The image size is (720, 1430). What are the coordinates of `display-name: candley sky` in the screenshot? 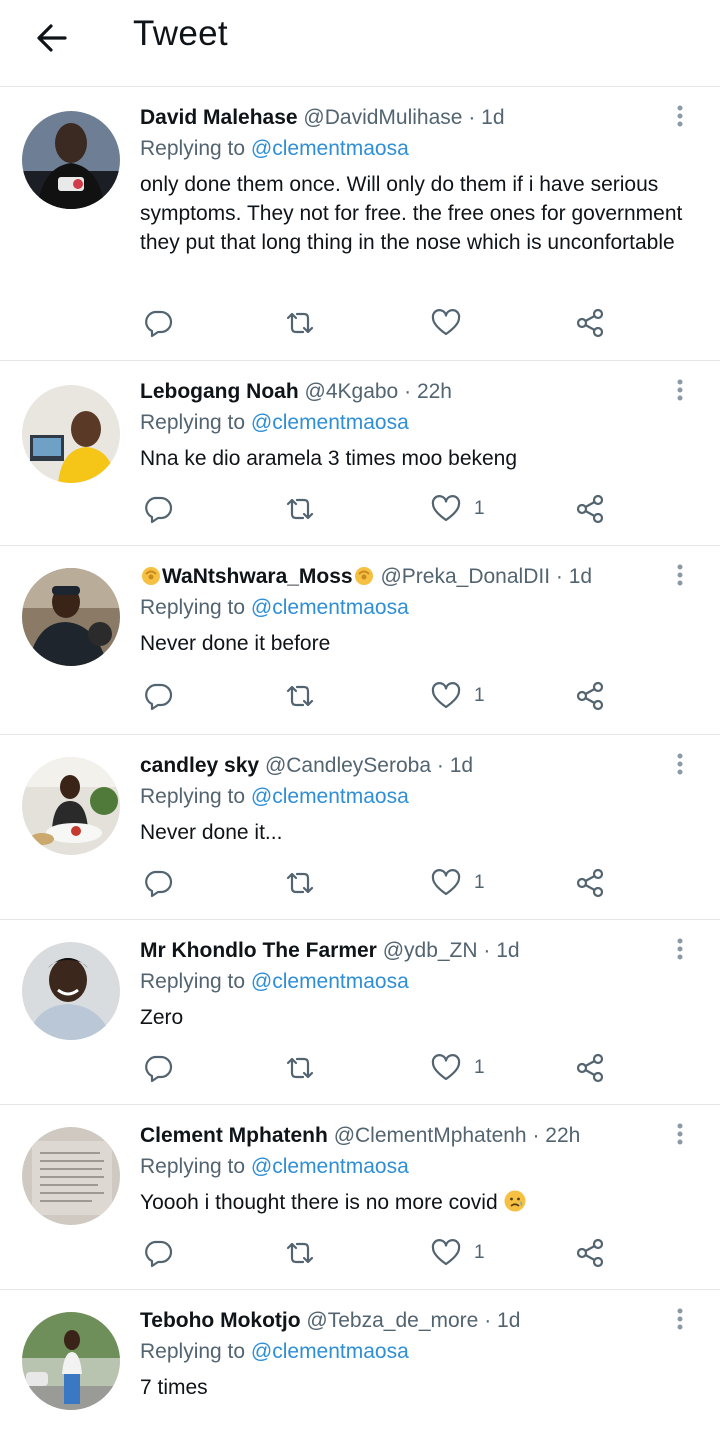 It's located at (199, 765).